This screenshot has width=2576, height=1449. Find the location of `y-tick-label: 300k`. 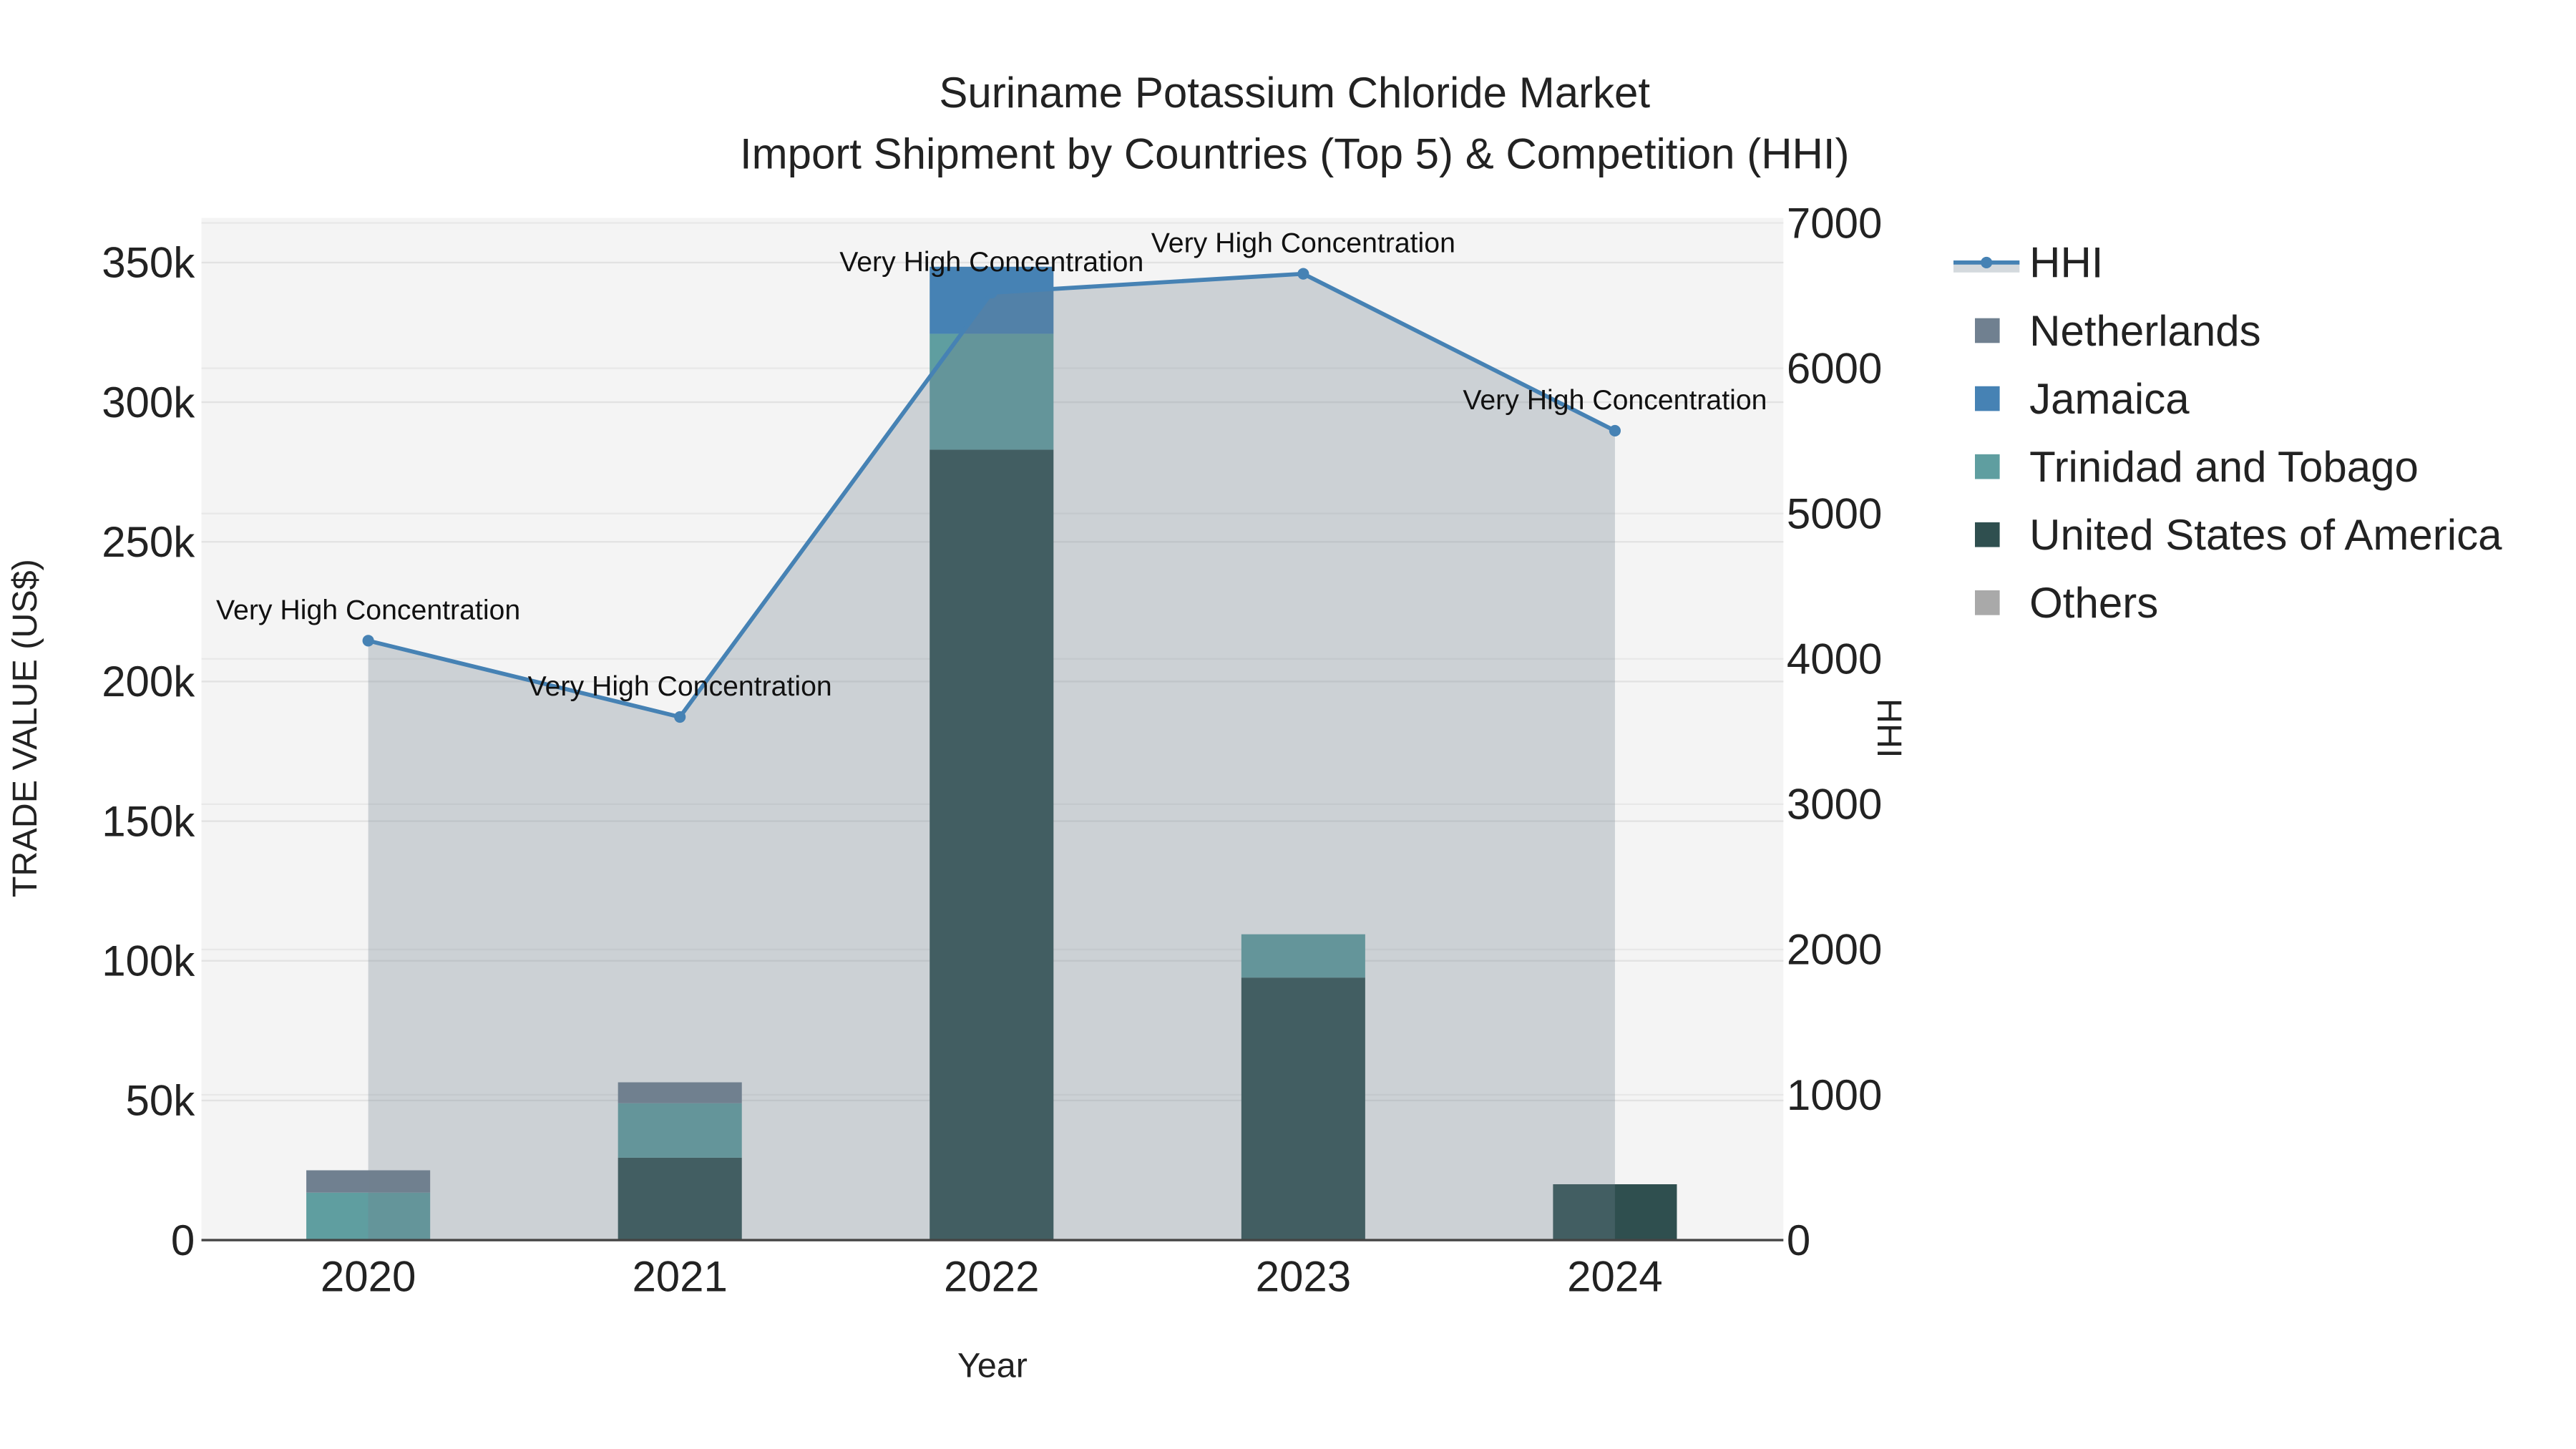

y-tick-label: 300k is located at coordinates (148, 402).